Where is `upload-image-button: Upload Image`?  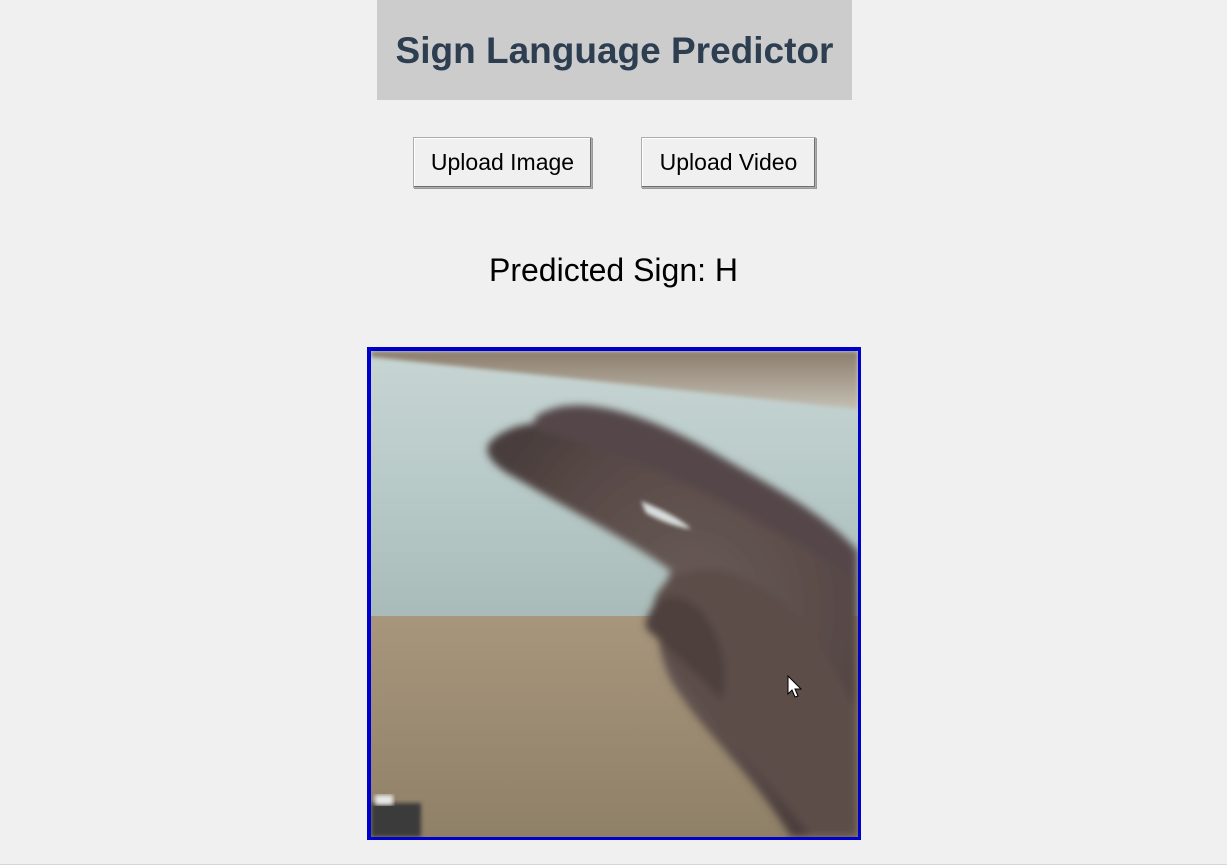
upload-image-button: Upload Image is located at coordinates (502, 162).